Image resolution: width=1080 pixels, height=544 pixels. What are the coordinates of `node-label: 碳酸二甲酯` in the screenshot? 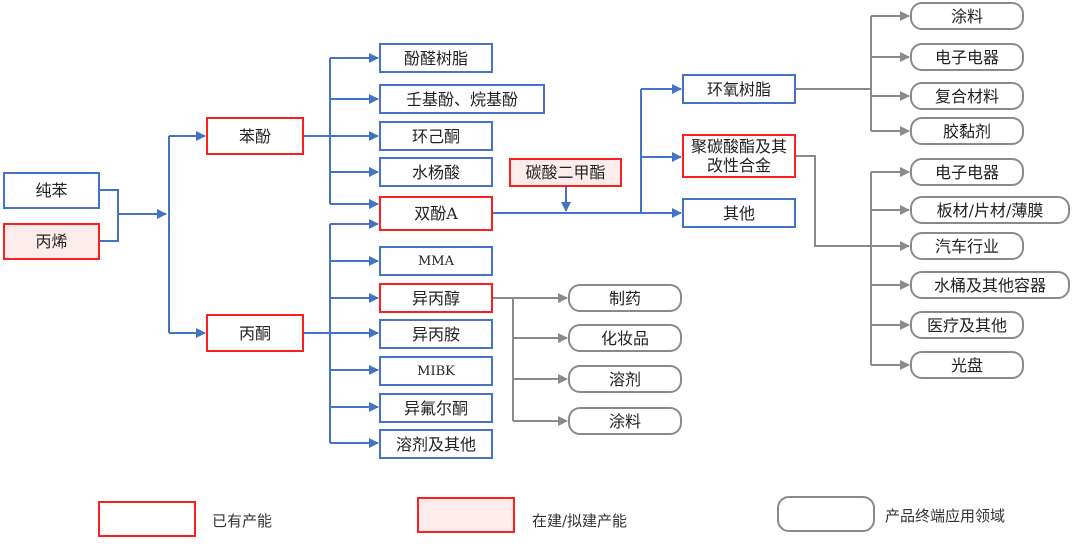 It's located at (565, 172).